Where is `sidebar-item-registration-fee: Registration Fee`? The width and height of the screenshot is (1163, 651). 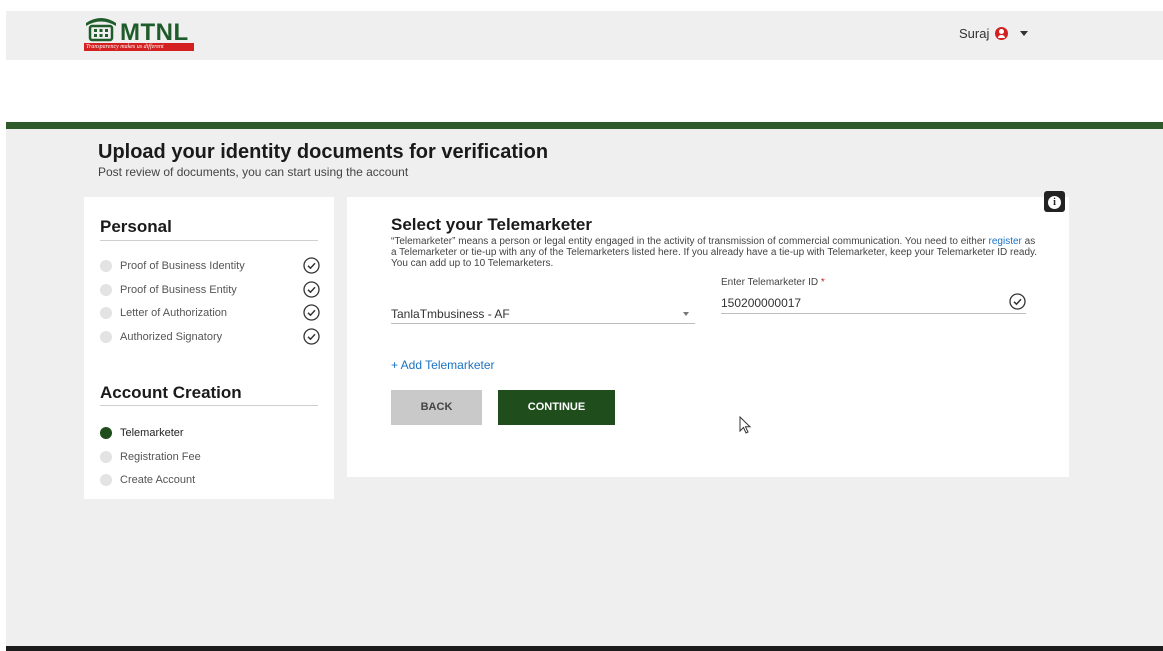
sidebar-item-registration-fee: Registration Fee is located at coordinates (210, 457).